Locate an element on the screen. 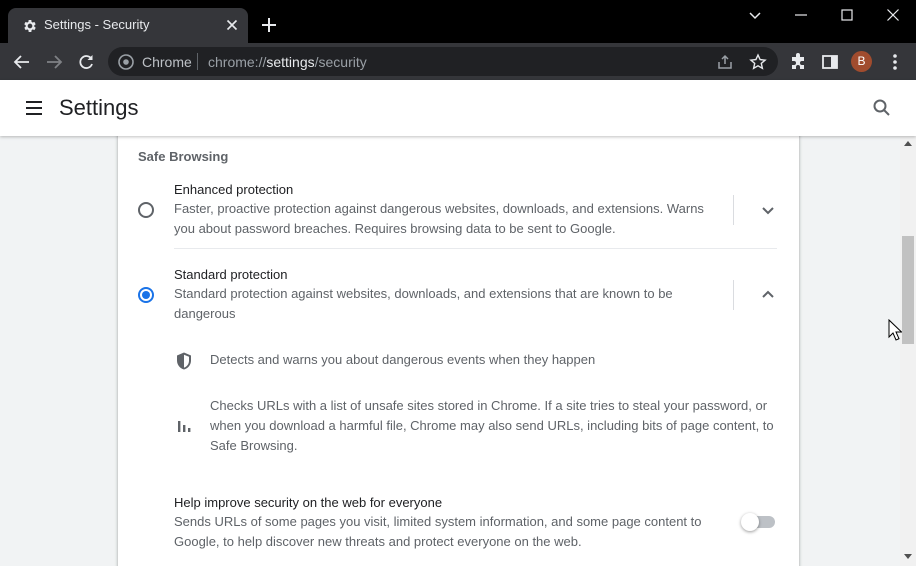 The height and width of the screenshot is (566, 916). enhanced-protection-radio is located at coordinates (146, 210).